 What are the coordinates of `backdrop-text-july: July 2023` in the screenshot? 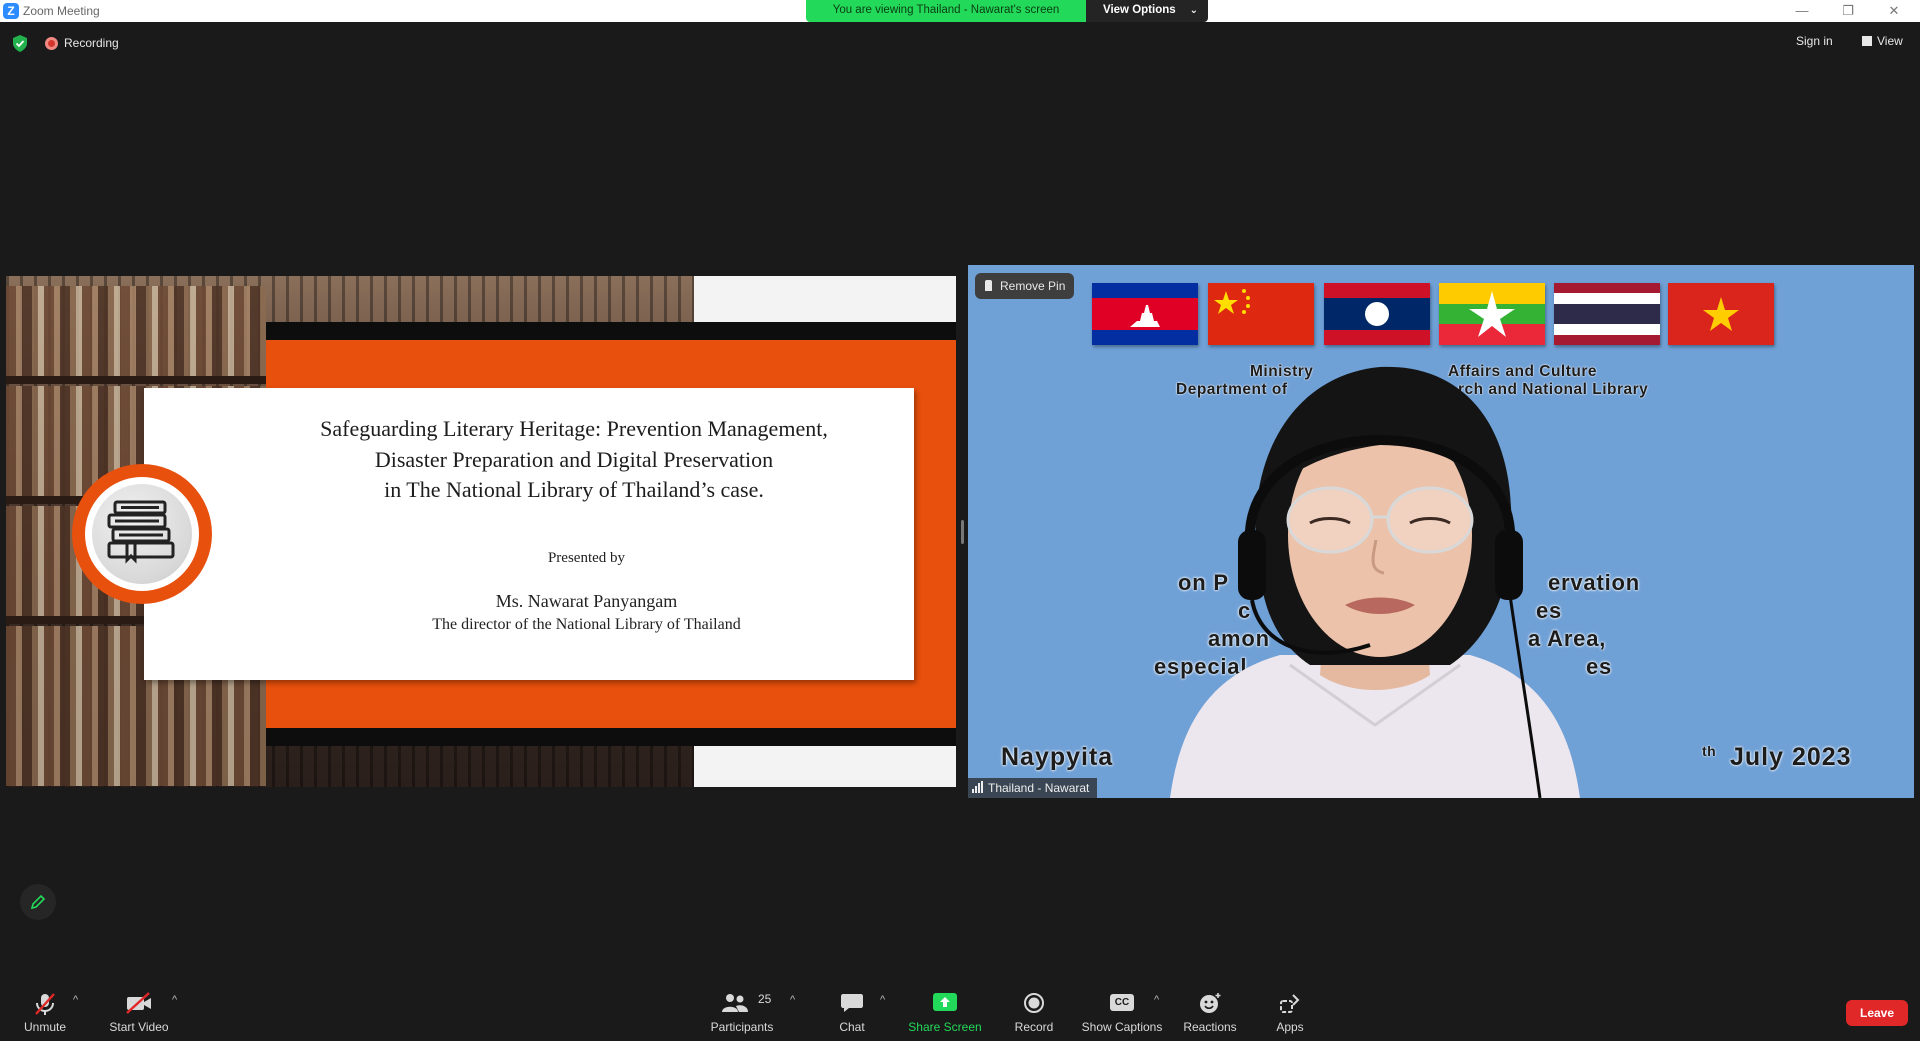 It's located at (1791, 757).